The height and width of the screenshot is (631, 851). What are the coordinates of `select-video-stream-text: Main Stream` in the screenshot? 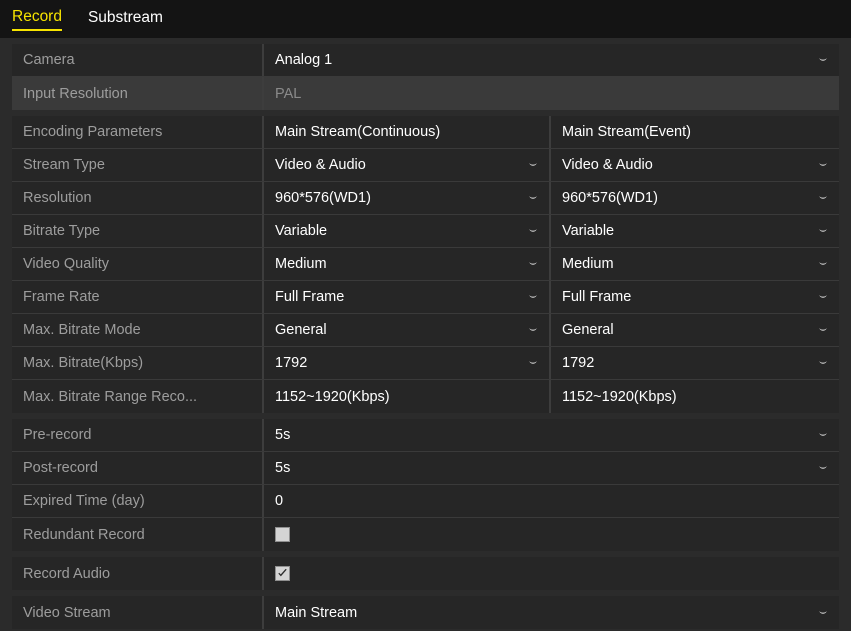 It's located at (316, 612).